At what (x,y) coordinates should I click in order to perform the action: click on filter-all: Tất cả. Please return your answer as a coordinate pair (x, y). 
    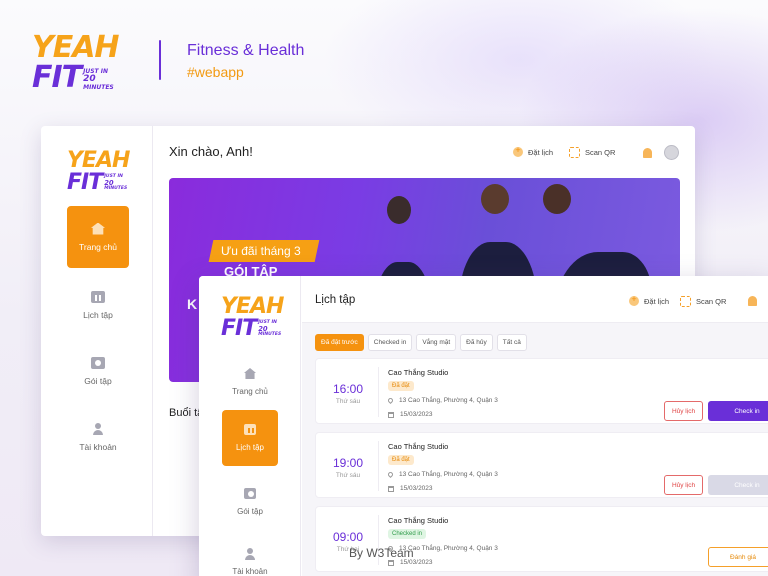
    Looking at the image, I should click on (511, 342).